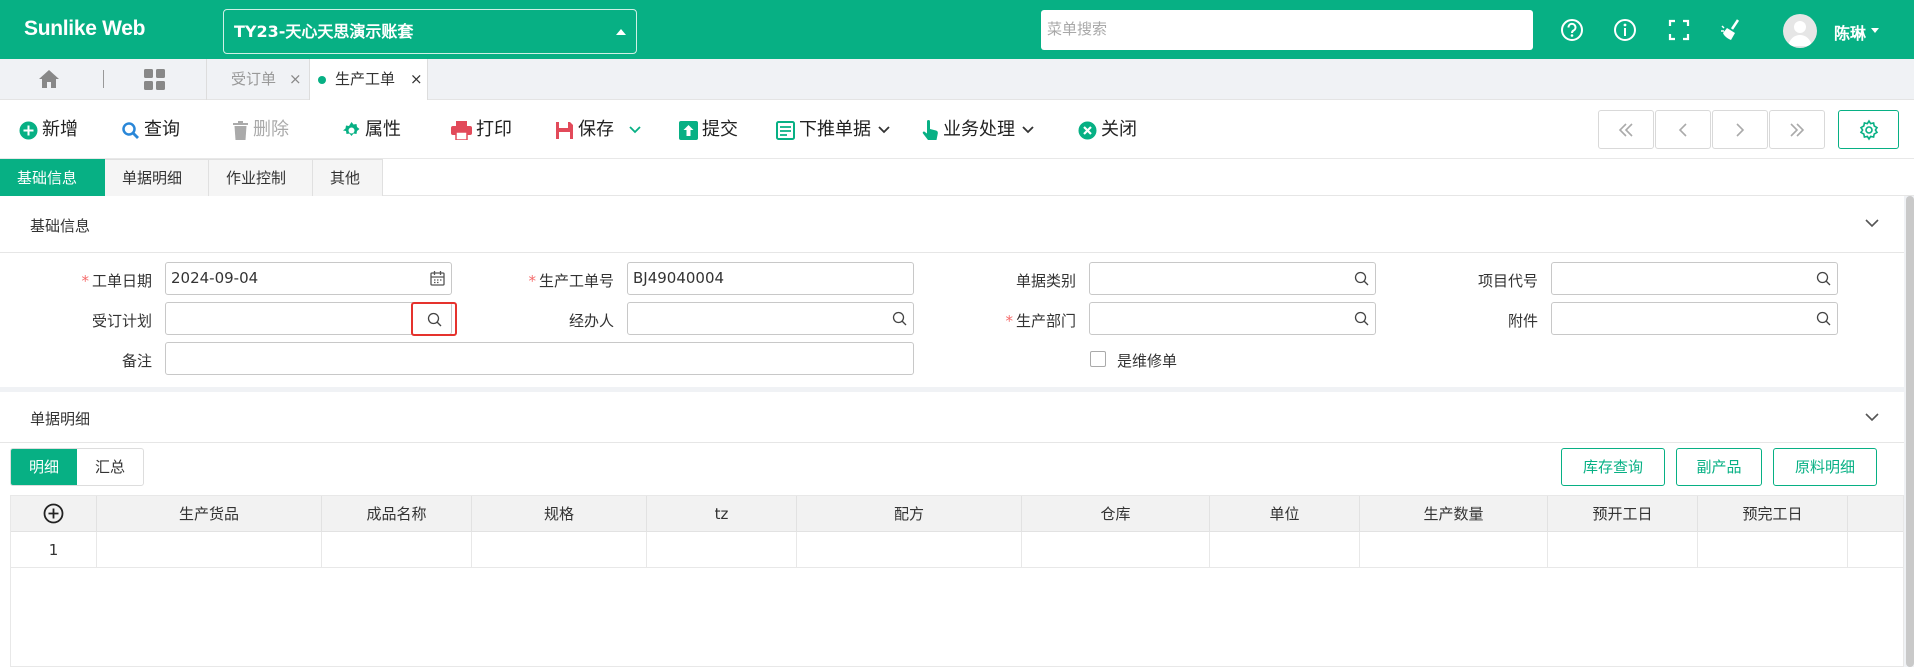 The image size is (1914, 667). Describe the element at coordinates (1116, 514) in the screenshot. I see `column-header: 仓库` at that location.